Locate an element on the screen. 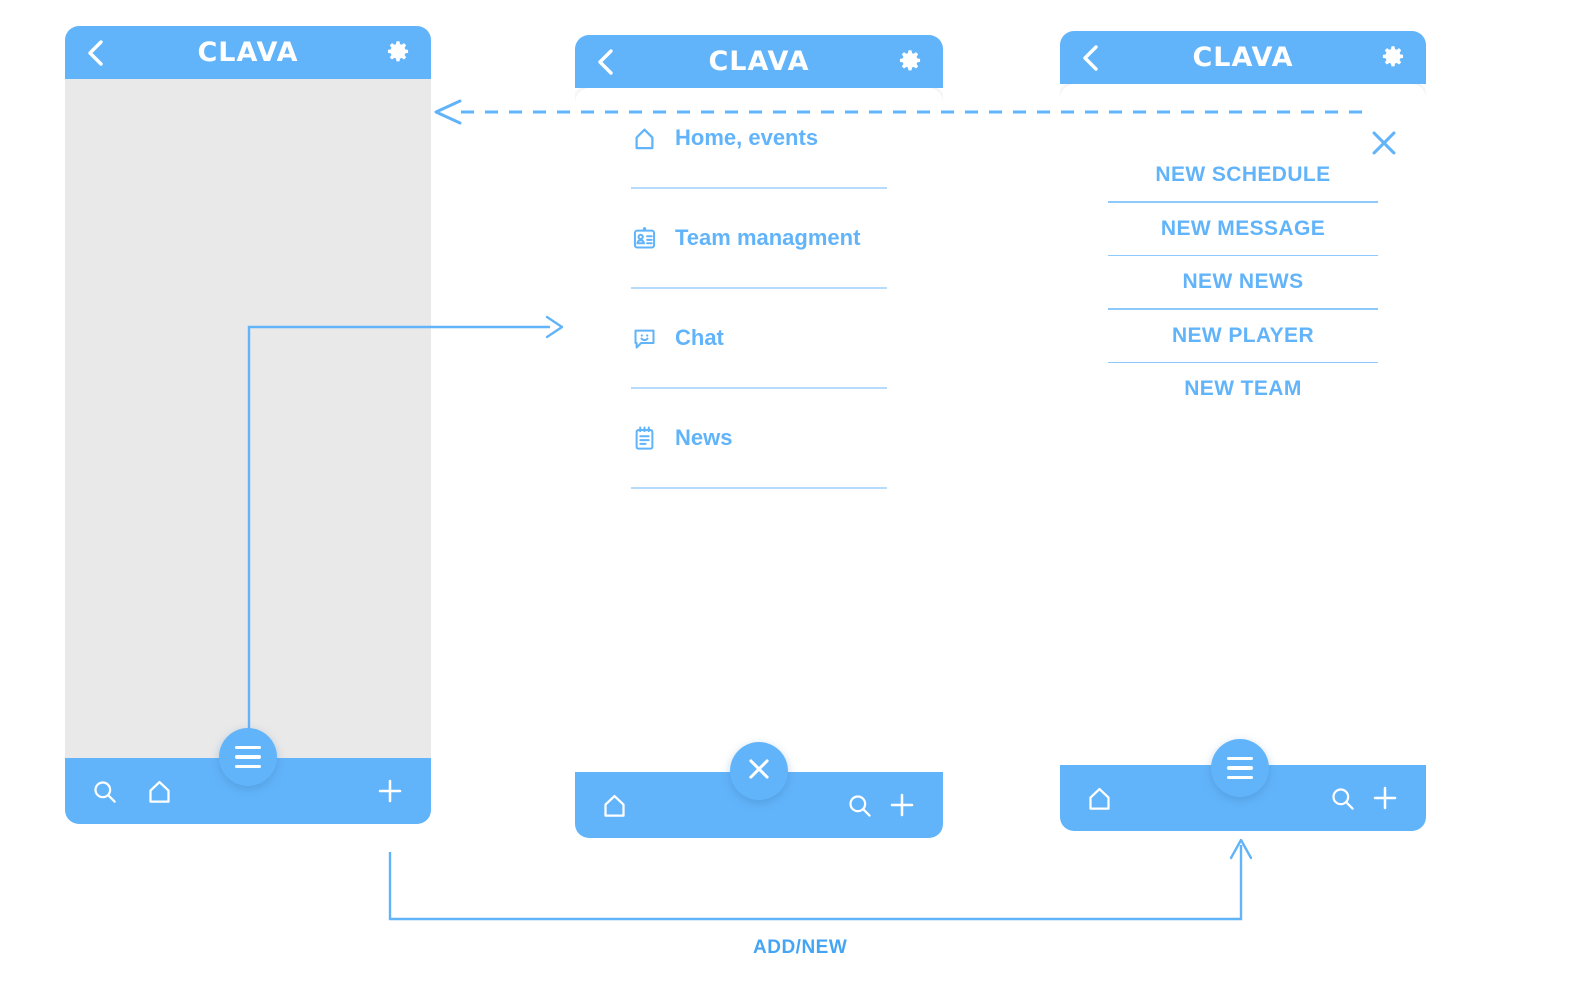  action-new-player: NEW PLAYER is located at coordinates (1243, 336).